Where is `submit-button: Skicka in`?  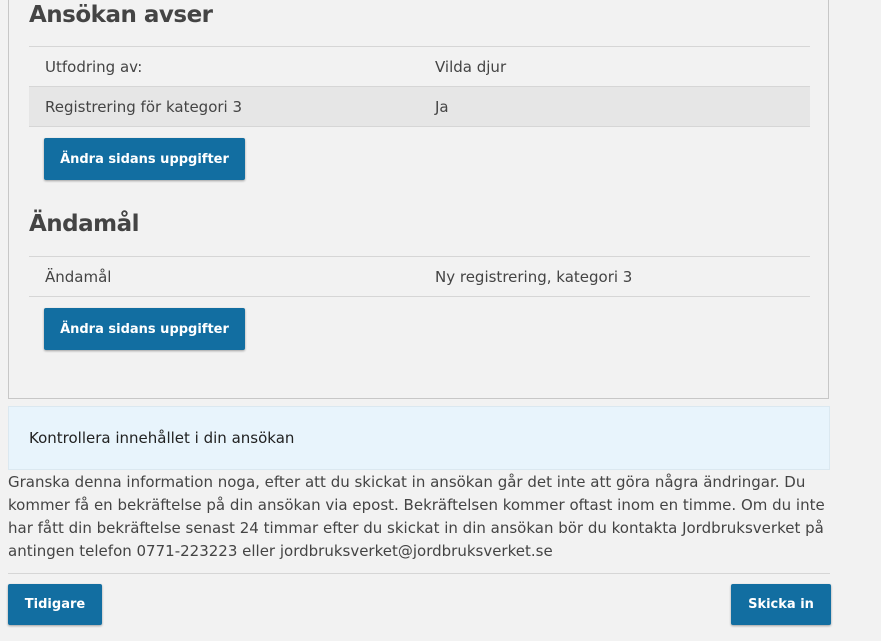
submit-button: Skicka in is located at coordinates (781, 604).